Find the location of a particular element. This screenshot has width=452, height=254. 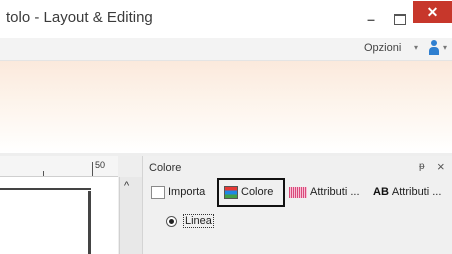

maximize-icon is located at coordinates (400, 19).